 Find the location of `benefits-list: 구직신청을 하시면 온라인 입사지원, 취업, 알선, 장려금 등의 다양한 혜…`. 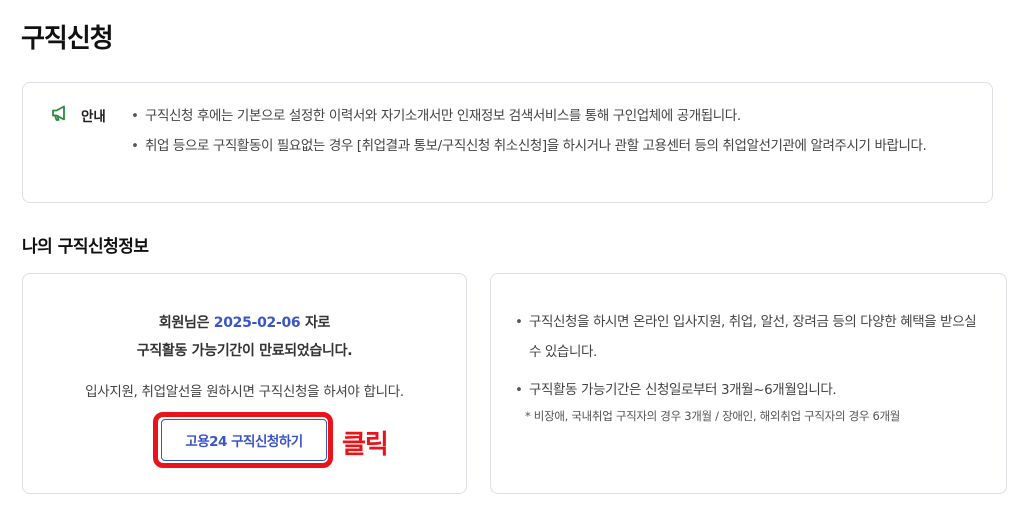

benefits-list: 구직신청을 하시면 온라인 입사지원, 취업, 알선, 장려금 등의 다양한 혜… is located at coordinates (748, 356).